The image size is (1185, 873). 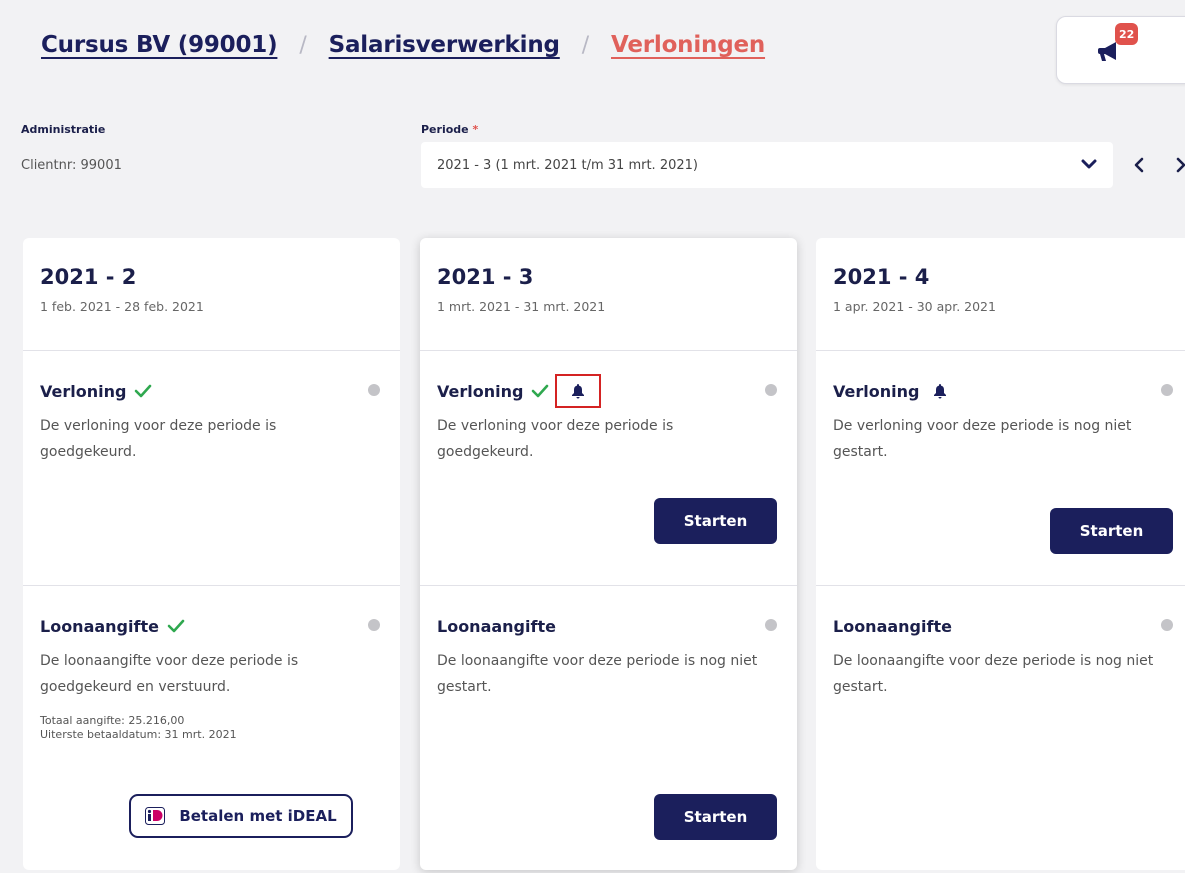 What do you see at coordinates (688, 45) in the screenshot?
I see `breadcrumb-verloningen: Verloningen` at bounding box center [688, 45].